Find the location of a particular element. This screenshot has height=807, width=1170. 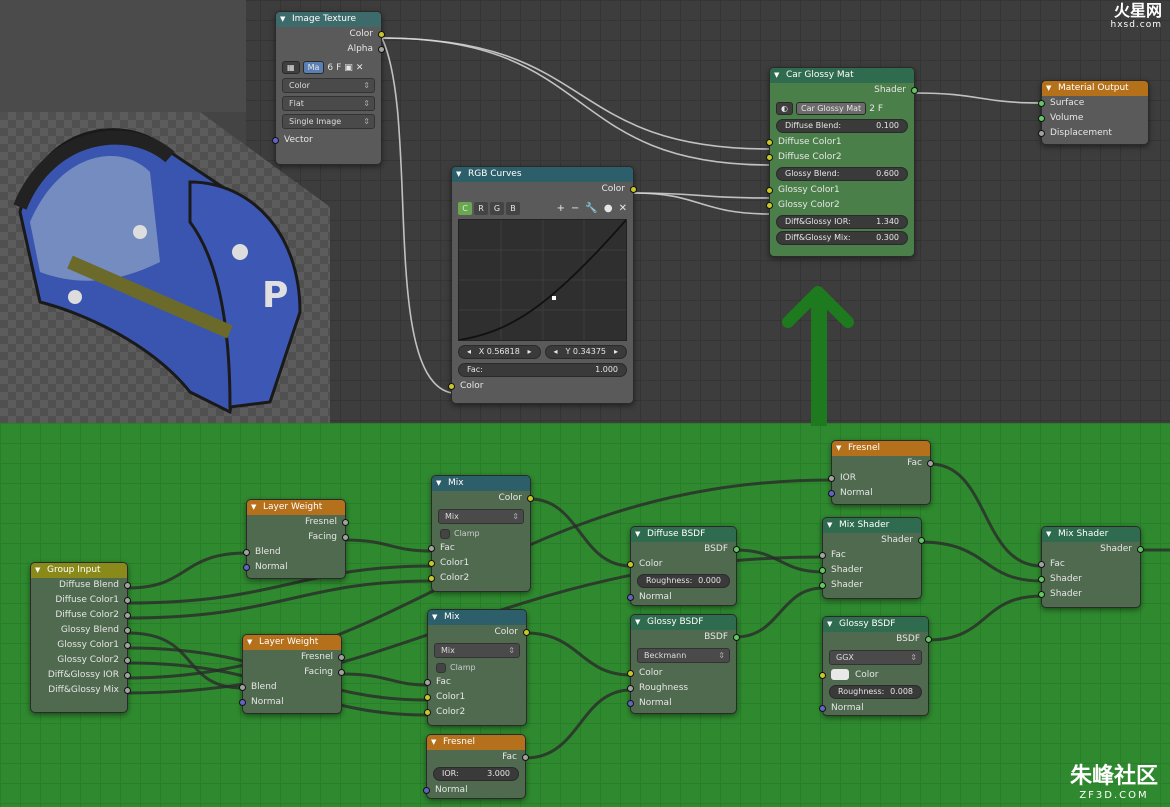

mix-node-2: Mix Color Mix Clamp Fac Color1 Color2 is located at coordinates (477, 667).